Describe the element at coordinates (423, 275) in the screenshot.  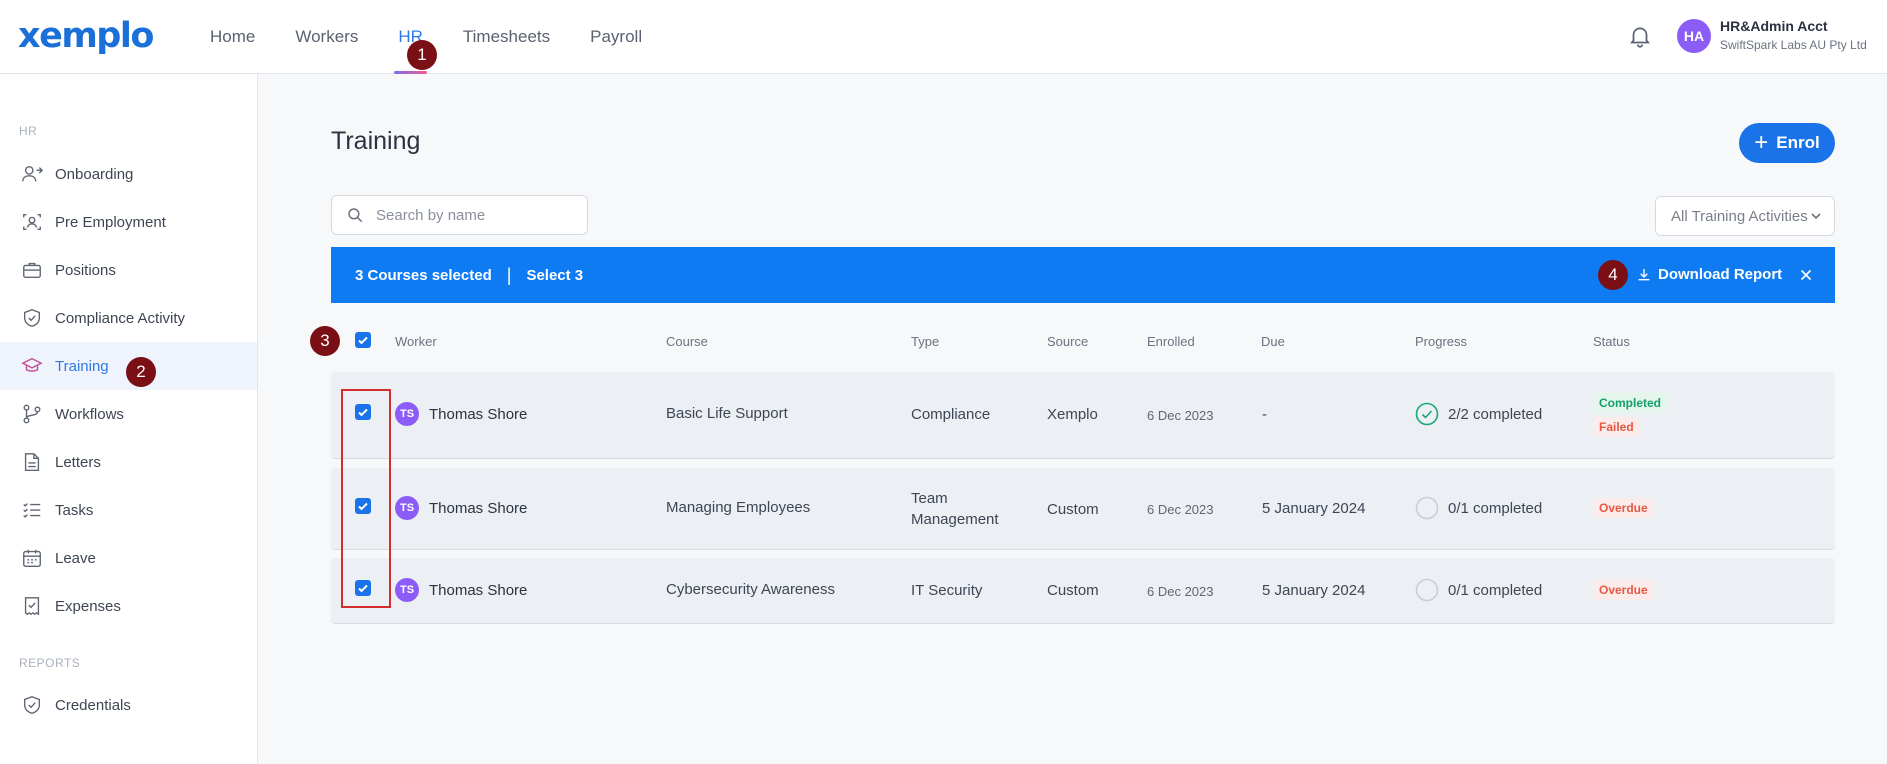
I see `selection-count: 3 Courses selected` at that location.